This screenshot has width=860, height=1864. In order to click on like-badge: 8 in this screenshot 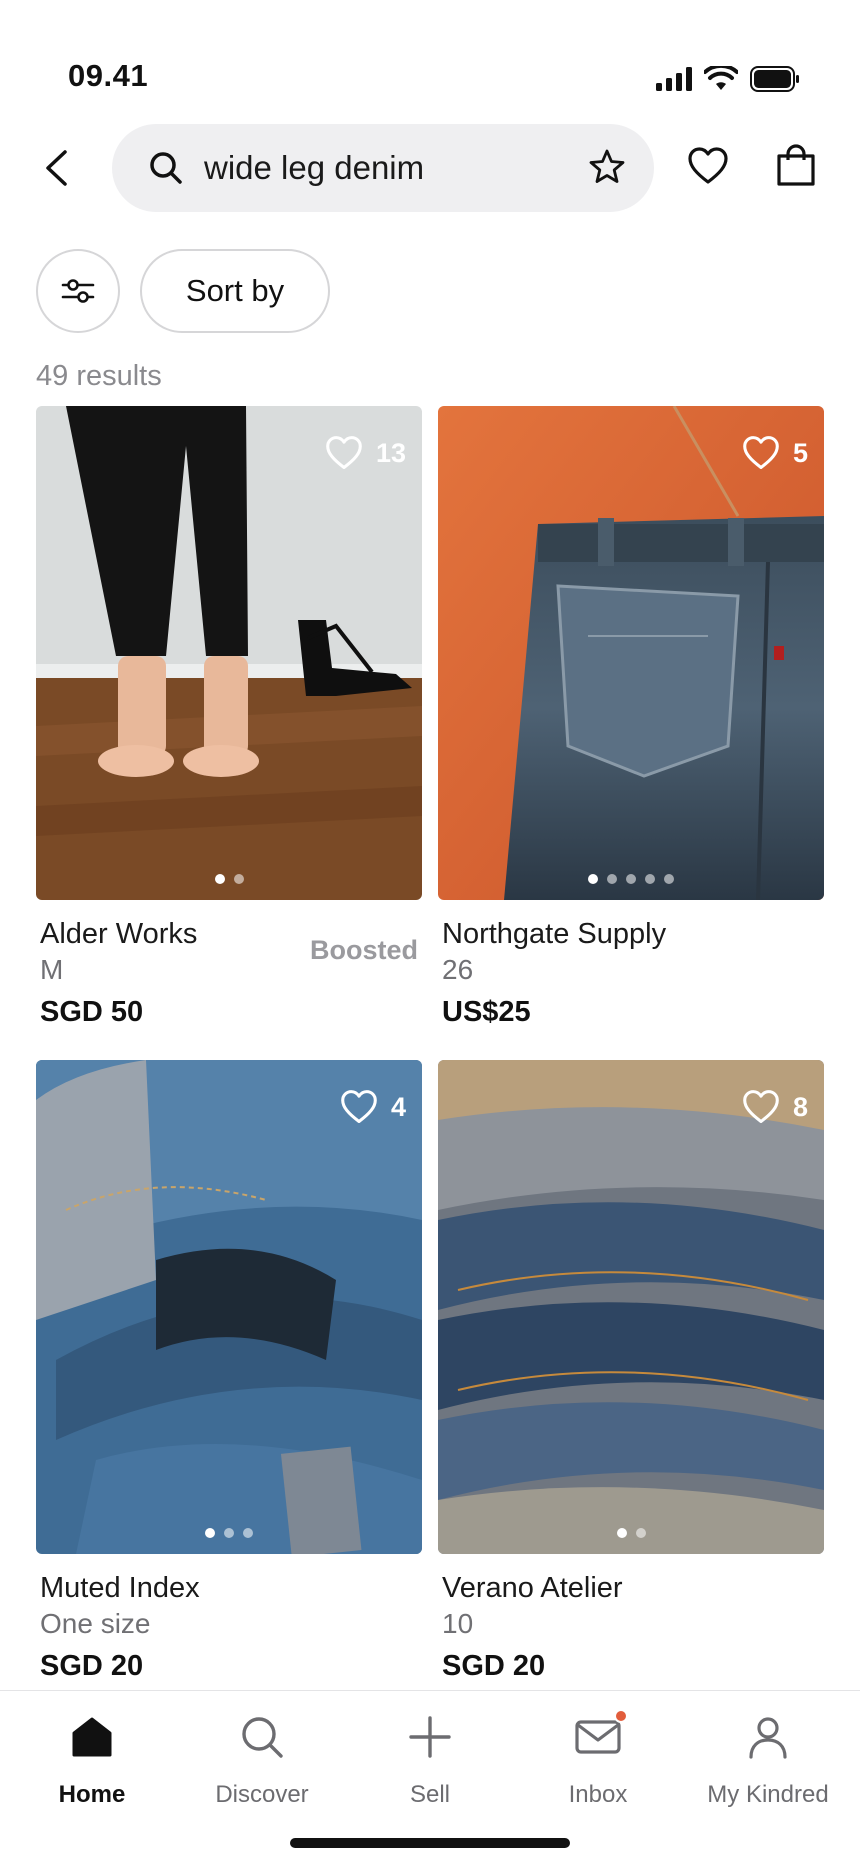, I will do `click(774, 1107)`.